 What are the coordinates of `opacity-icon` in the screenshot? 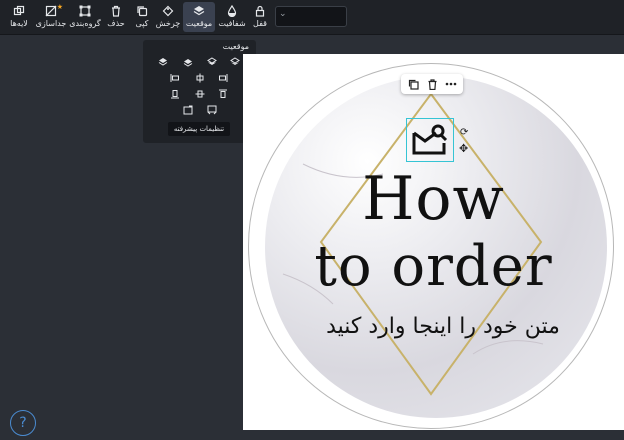 It's located at (232, 11).